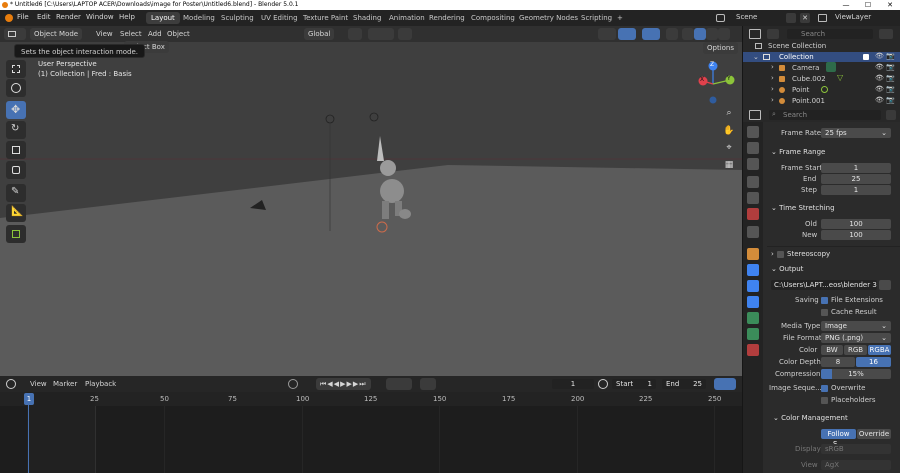 This screenshot has width=900, height=473. Describe the element at coordinates (808, 101) in the screenshot. I see `outliner-item-point001: Point.001` at that location.